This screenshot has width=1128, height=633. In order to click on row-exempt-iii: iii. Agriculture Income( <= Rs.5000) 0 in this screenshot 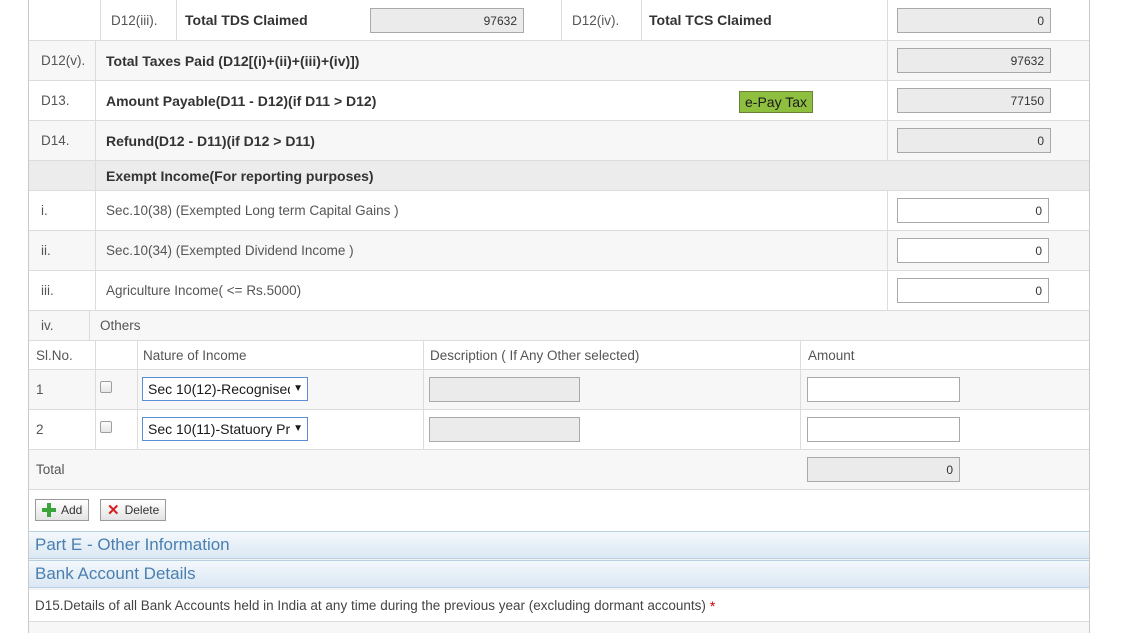, I will do `click(559, 291)`.